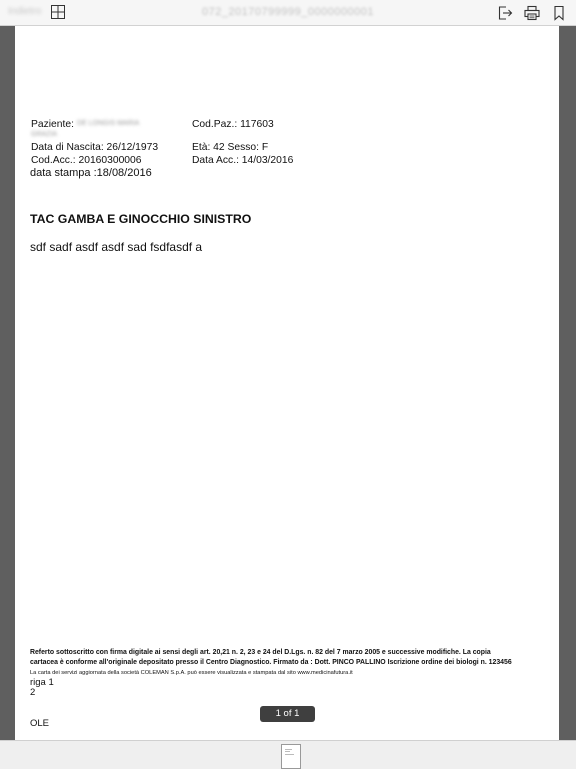 The height and width of the screenshot is (769, 576). What do you see at coordinates (230, 147) in the screenshot?
I see `age-sex: Età: 42 Sesso: F` at bounding box center [230, 147].